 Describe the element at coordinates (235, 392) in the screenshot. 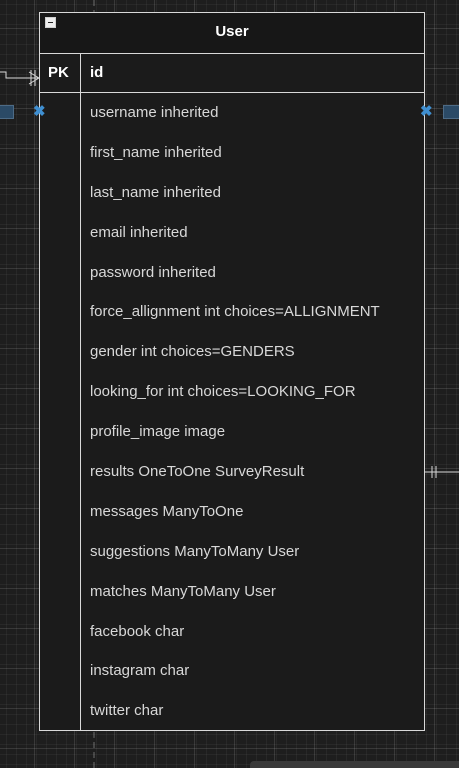

I see `attribute-row: looking_for int choices=LOOKING_FOR` at that location.